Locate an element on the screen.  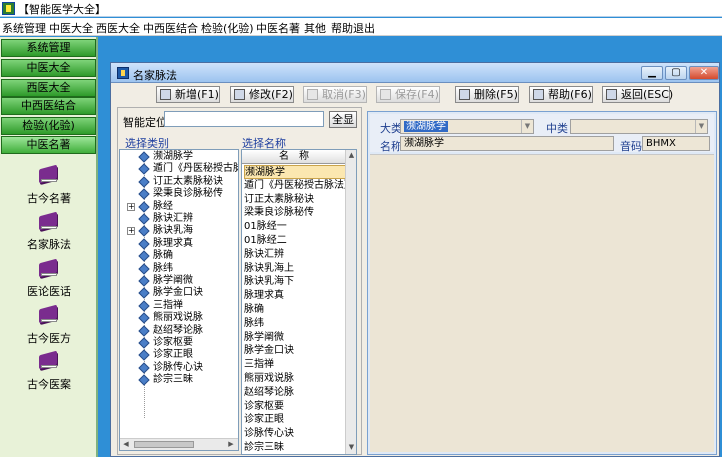
tree-item-label: 订正太素脉秘诀 is located at coordinates (188, 181).